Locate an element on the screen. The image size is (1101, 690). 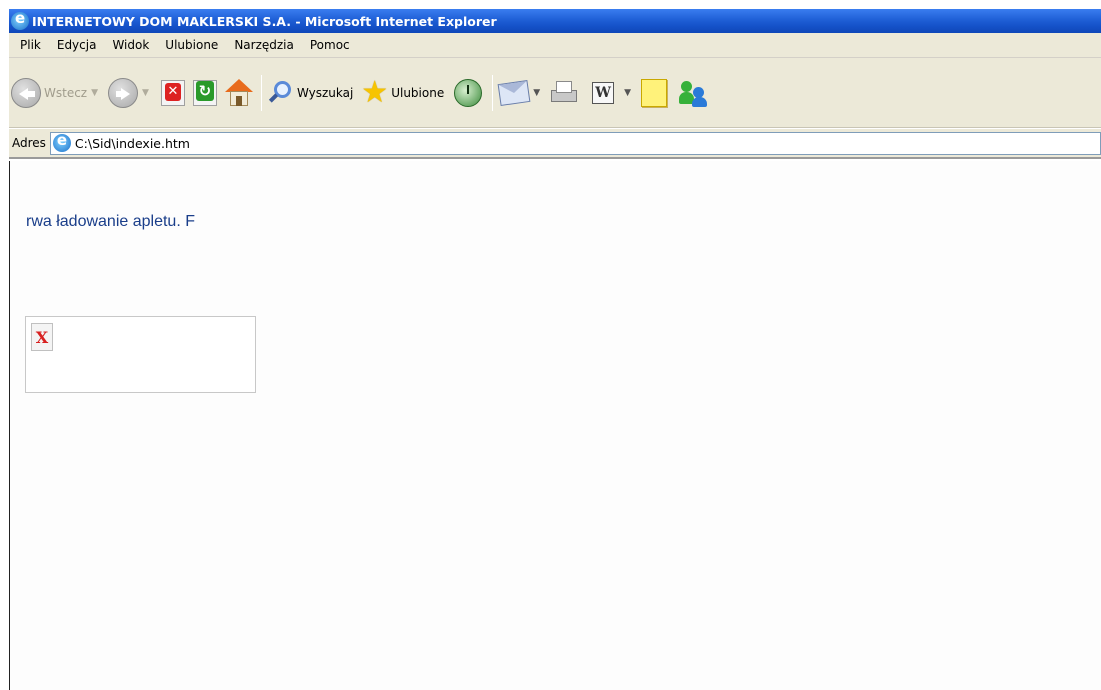
stop-button is located at coordinates (173, 93).